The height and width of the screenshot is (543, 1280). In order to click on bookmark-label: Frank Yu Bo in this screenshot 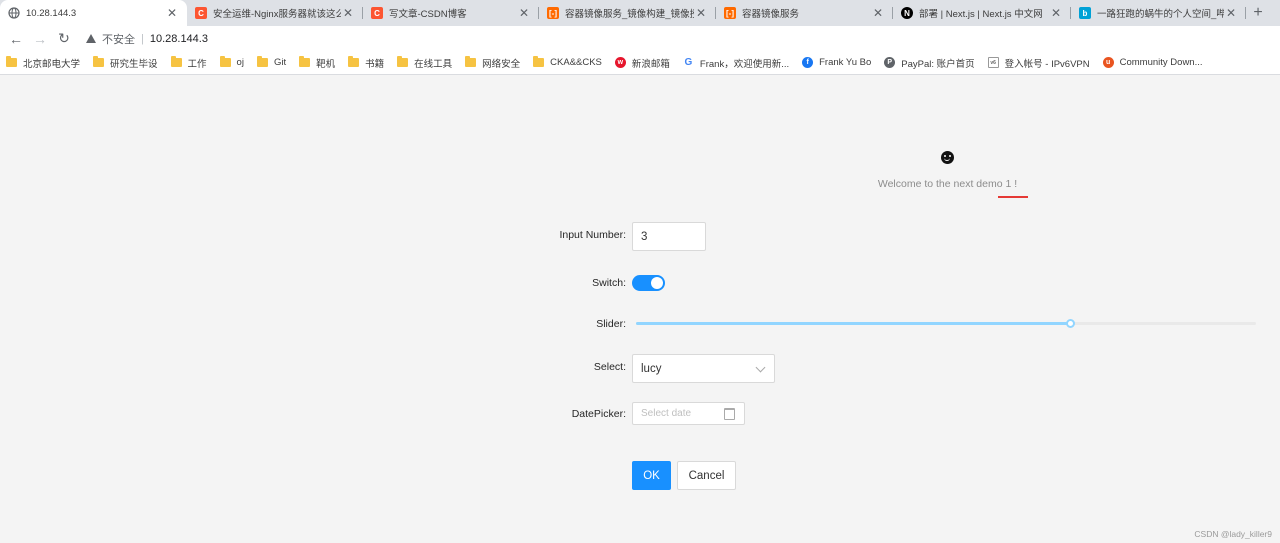, I will do `click(845, 62)`.